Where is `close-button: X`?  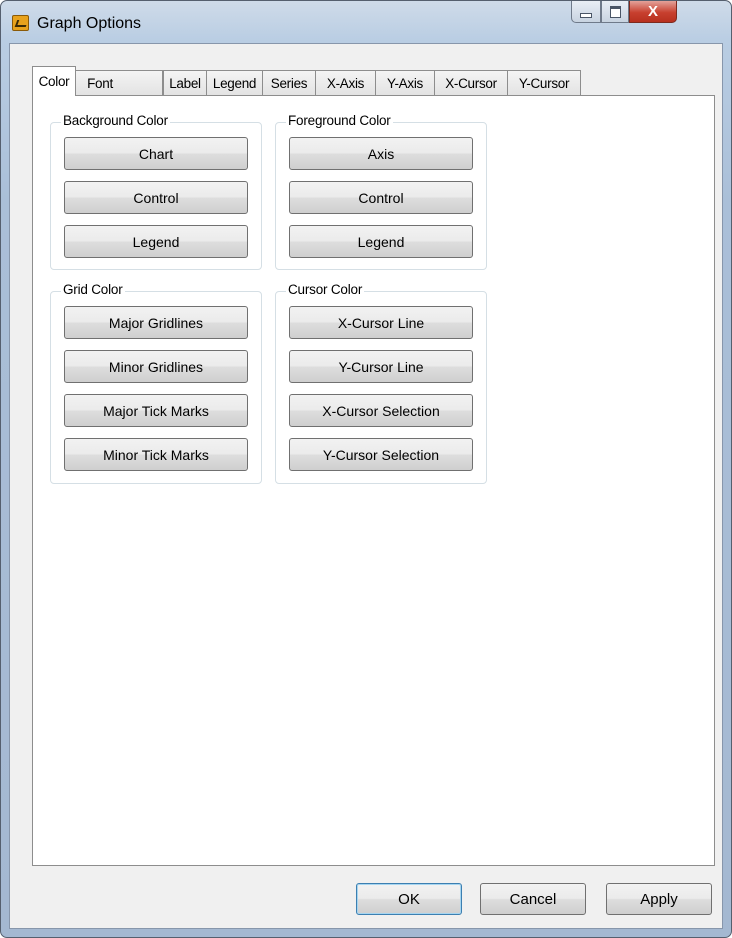 close-button: X is located at coordinates (653, 12).